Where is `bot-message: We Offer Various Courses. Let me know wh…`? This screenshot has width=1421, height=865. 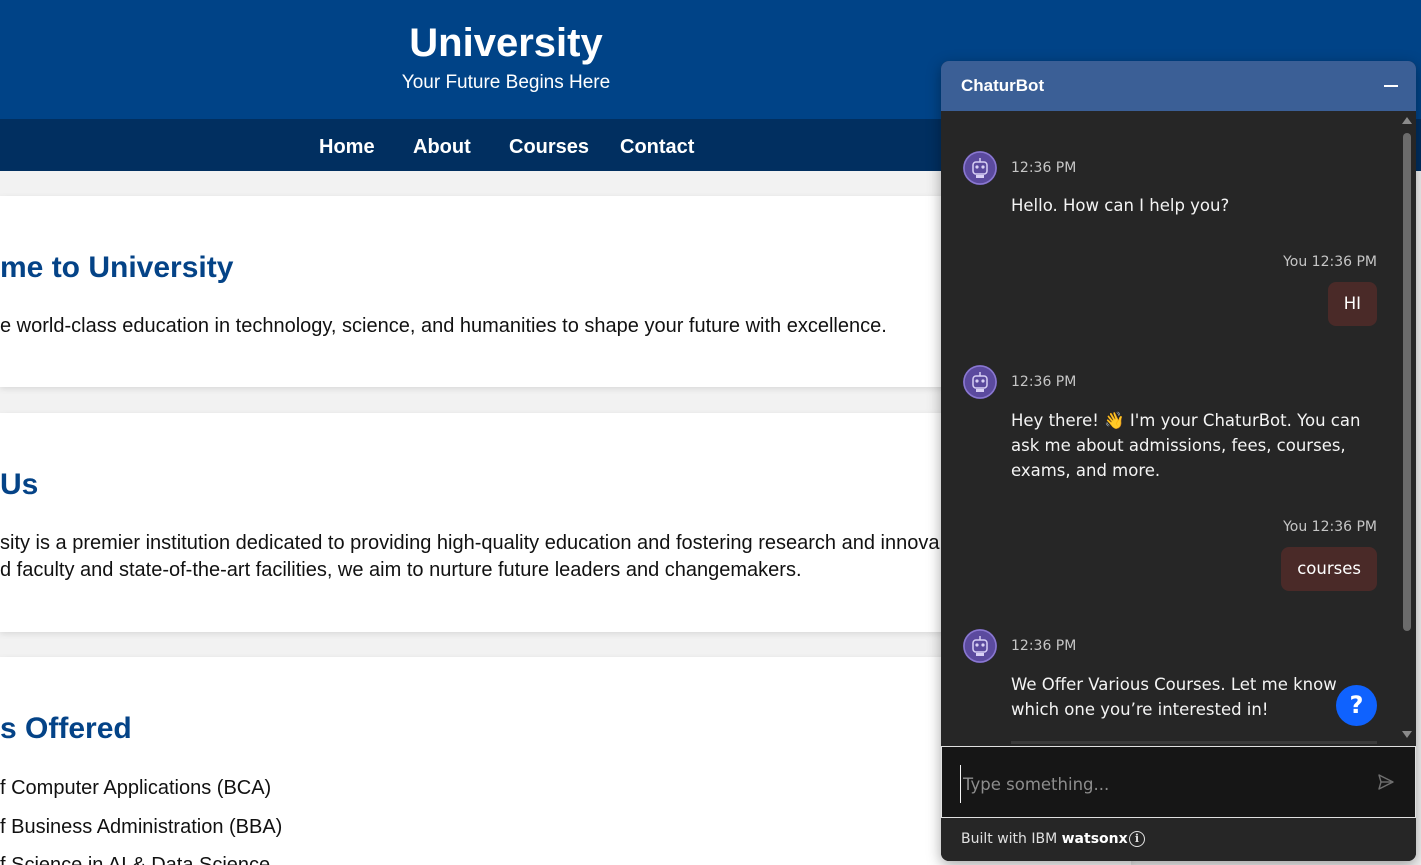
bot-message: We Offer Various Courses. Let me know wh… is located at coordinates (1174, 697).